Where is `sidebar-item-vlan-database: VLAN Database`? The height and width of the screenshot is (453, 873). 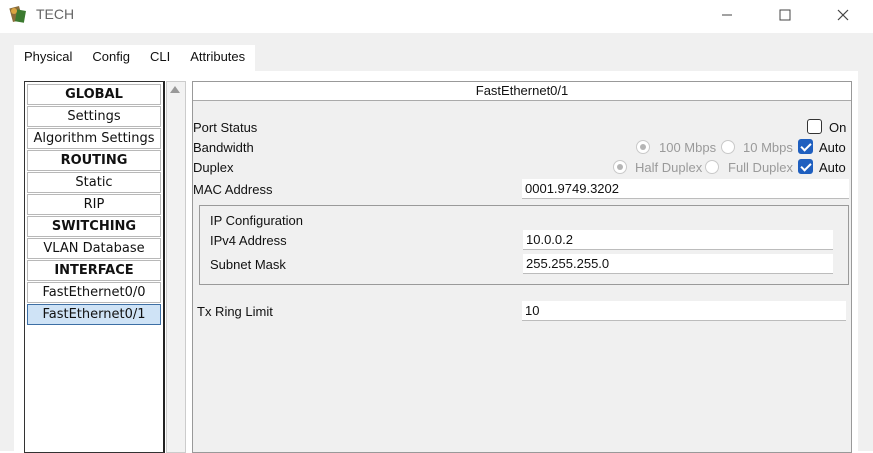
sidebar-item-vlan-database: VLAN Database is located at coordinates (94, 248).